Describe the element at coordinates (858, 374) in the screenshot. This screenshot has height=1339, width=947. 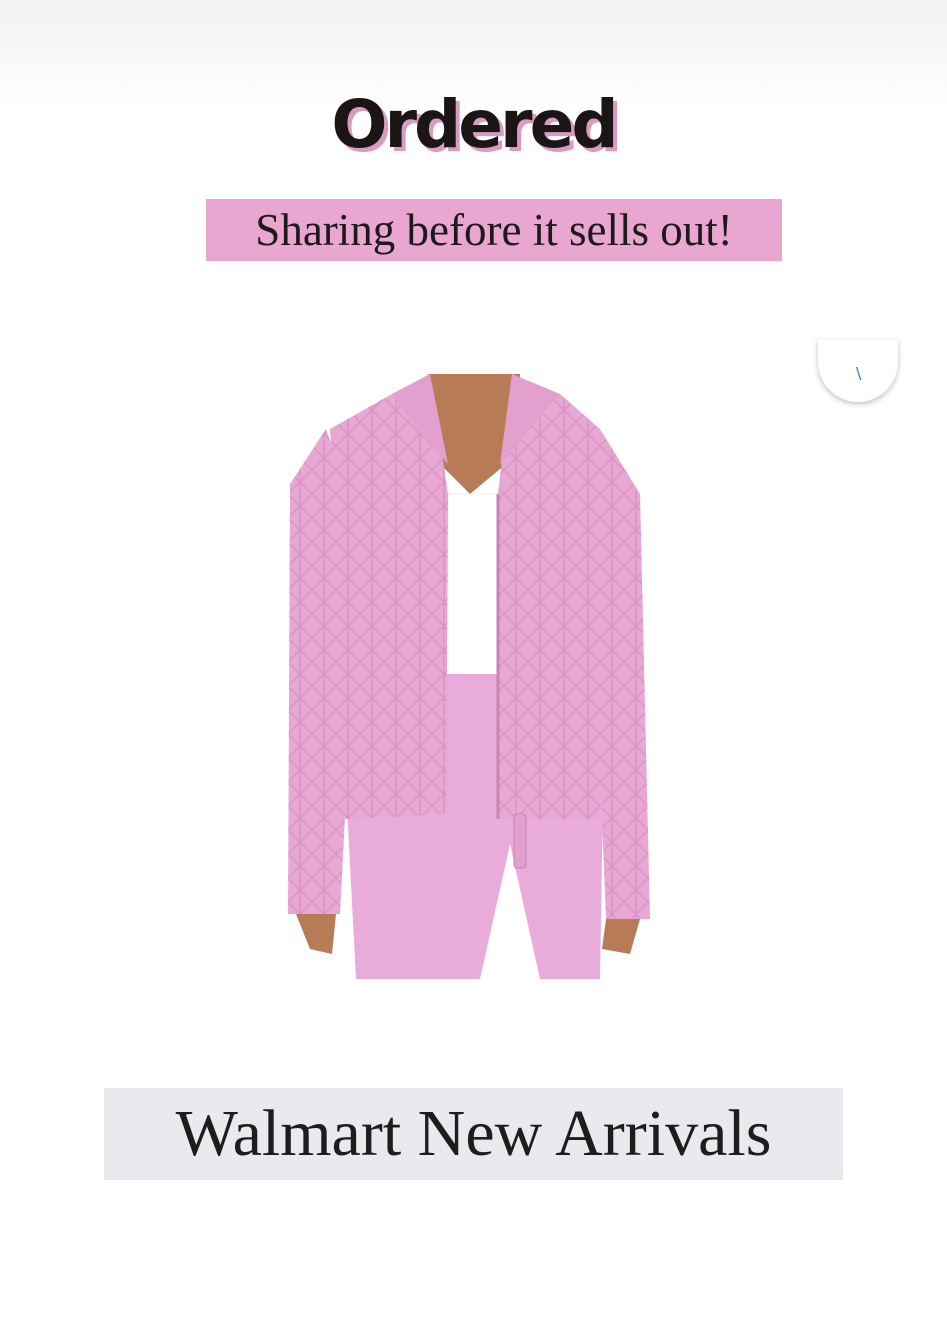
I see `chevron-down-icon: ∖` at that location.